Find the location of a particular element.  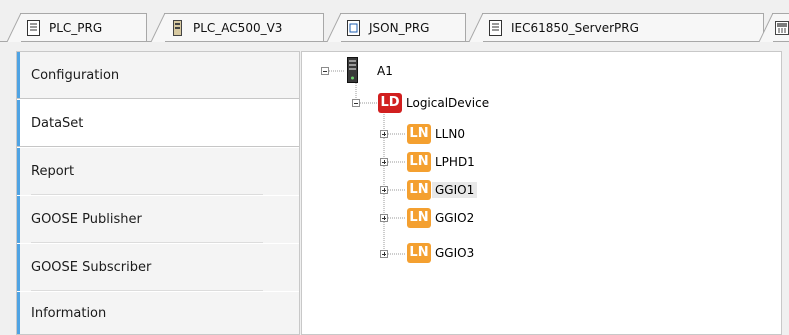

tree-connector-lines is located at coordinates (367, 162).